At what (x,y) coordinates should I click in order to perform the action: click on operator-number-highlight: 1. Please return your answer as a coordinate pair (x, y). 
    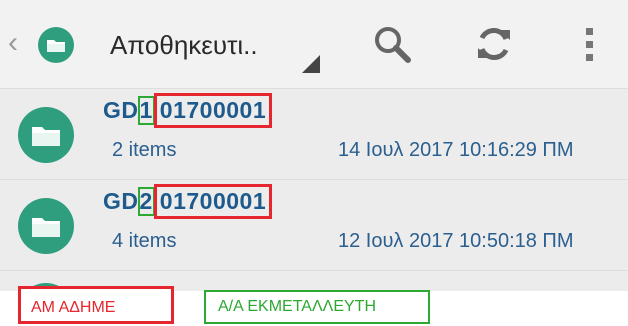
    Looking at the image, I should click on (146, 110).